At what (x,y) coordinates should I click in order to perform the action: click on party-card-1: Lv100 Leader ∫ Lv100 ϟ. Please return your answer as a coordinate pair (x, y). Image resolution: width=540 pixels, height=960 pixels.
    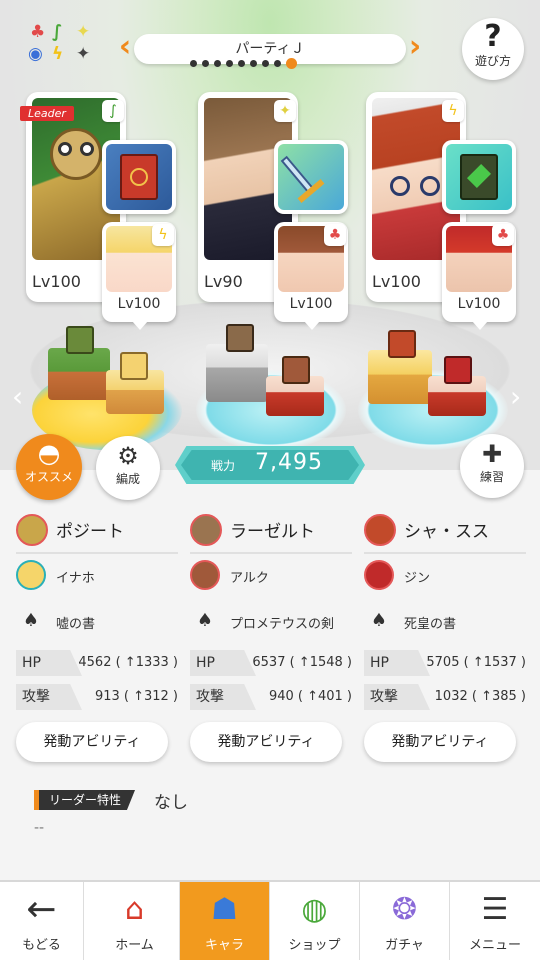
    Looking at the image, I should click on (98, 211).